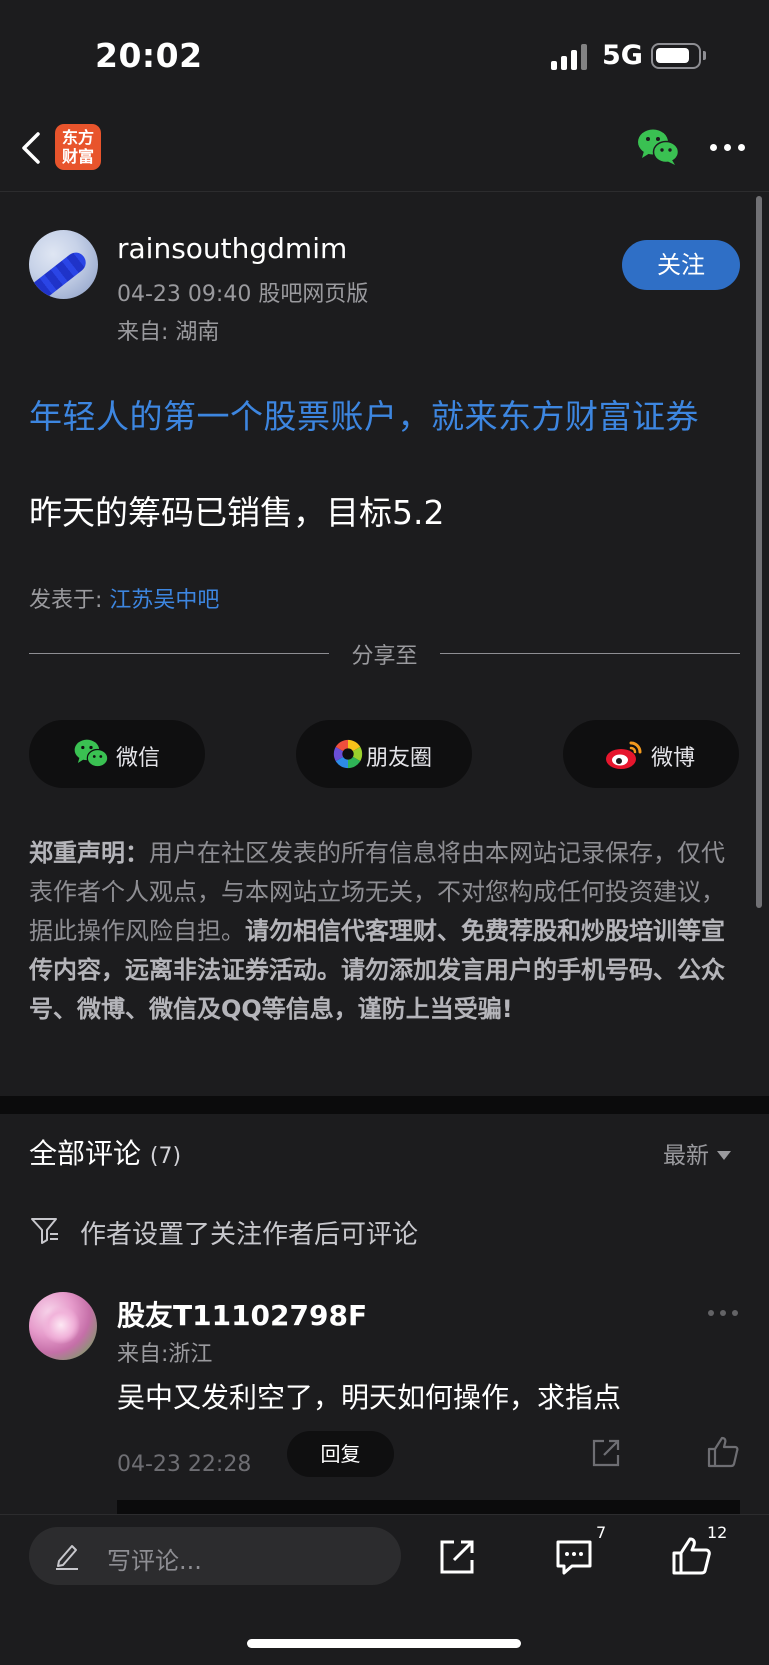 The width and height of the screenshot is (769, 1665). I want to click on posted-in-label: 发表于:, so click(69, 600).